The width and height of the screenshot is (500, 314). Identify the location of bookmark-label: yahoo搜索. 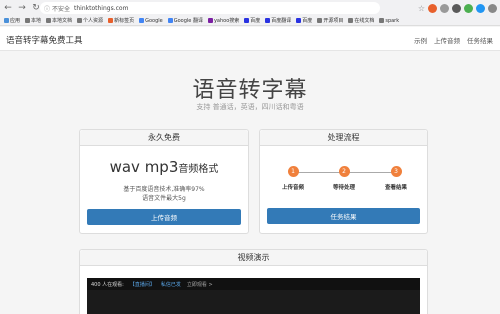
(226, 21).